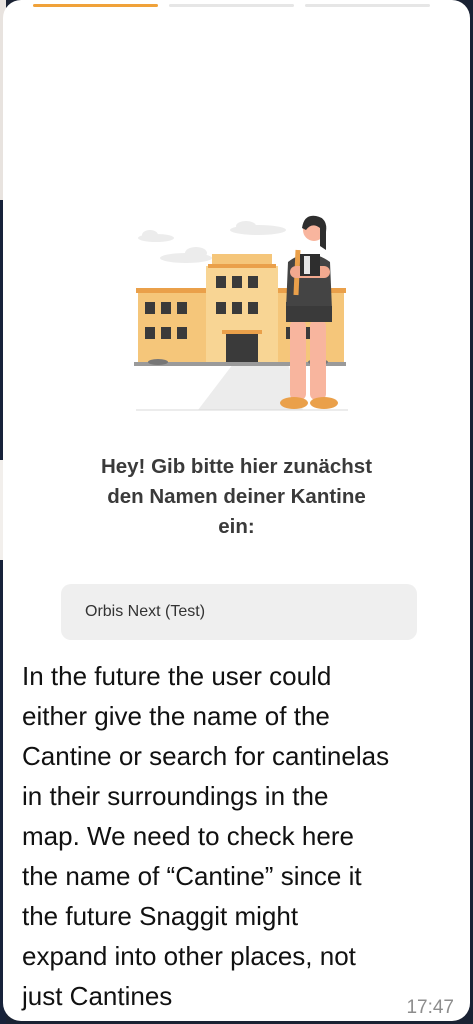 This screenshot has width=473, height=1024. I want to click on canteen-name-input: Orbis Next (Test), so click(239, 612).